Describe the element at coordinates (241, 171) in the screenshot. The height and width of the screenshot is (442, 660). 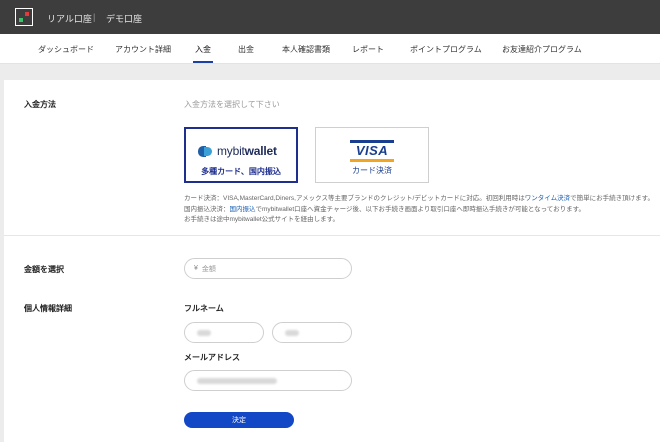
I see `mybitwallet-caption: 多種カード、国内振込` at that location.